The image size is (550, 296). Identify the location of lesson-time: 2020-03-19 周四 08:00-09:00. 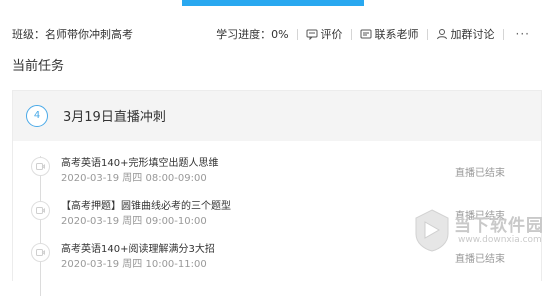
(134, 178).